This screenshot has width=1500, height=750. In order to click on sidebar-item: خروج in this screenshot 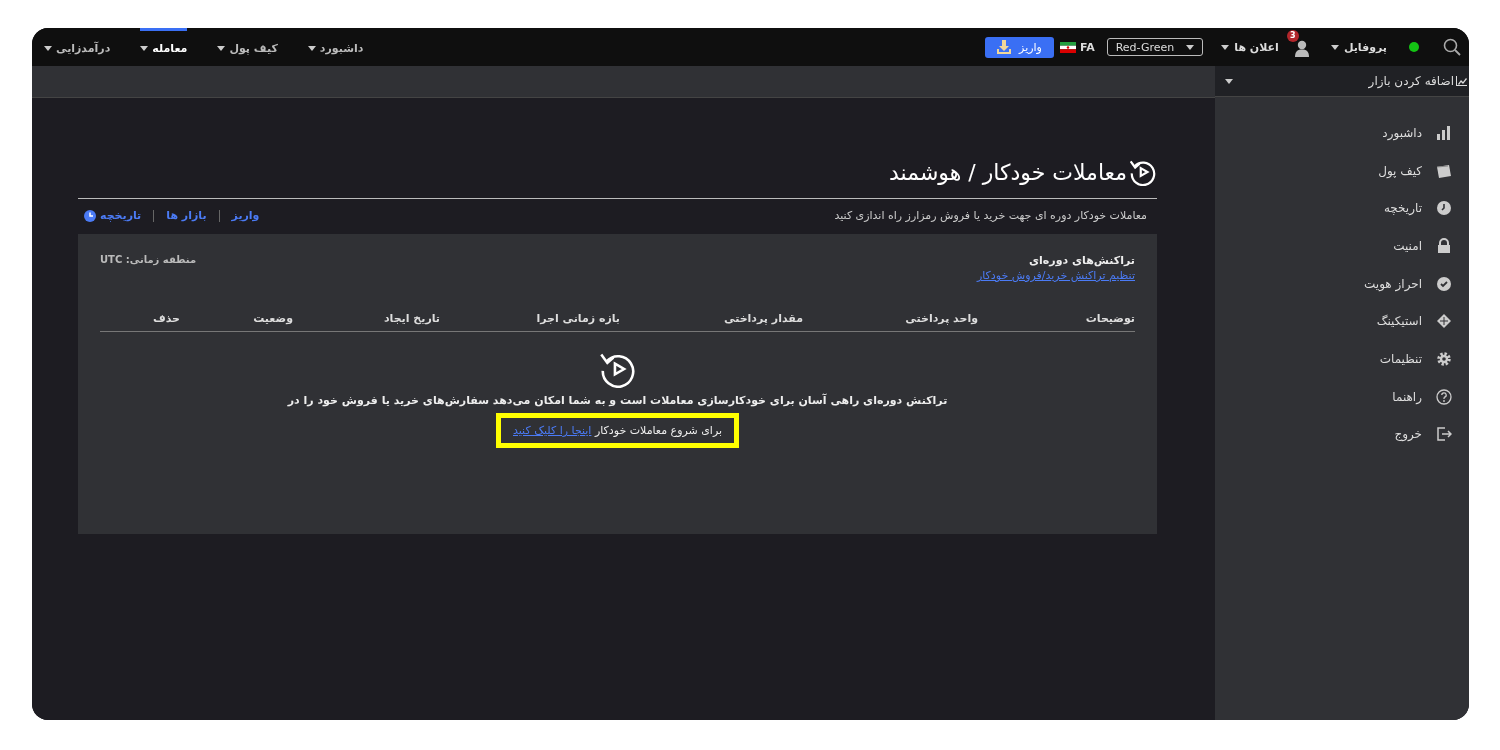, I will do `click(1342, 434)`.